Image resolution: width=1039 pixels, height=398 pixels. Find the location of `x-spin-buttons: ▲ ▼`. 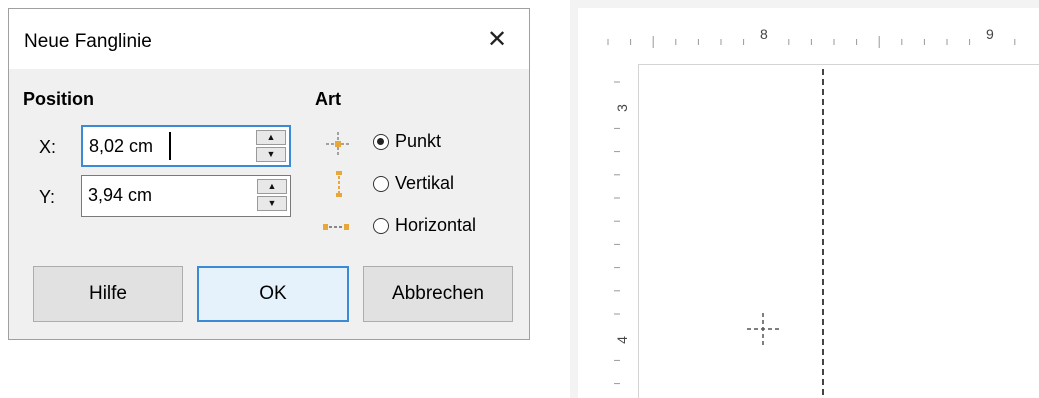

x-spin-buttons: ▲ ▼ is located at coordinates (271, 146).